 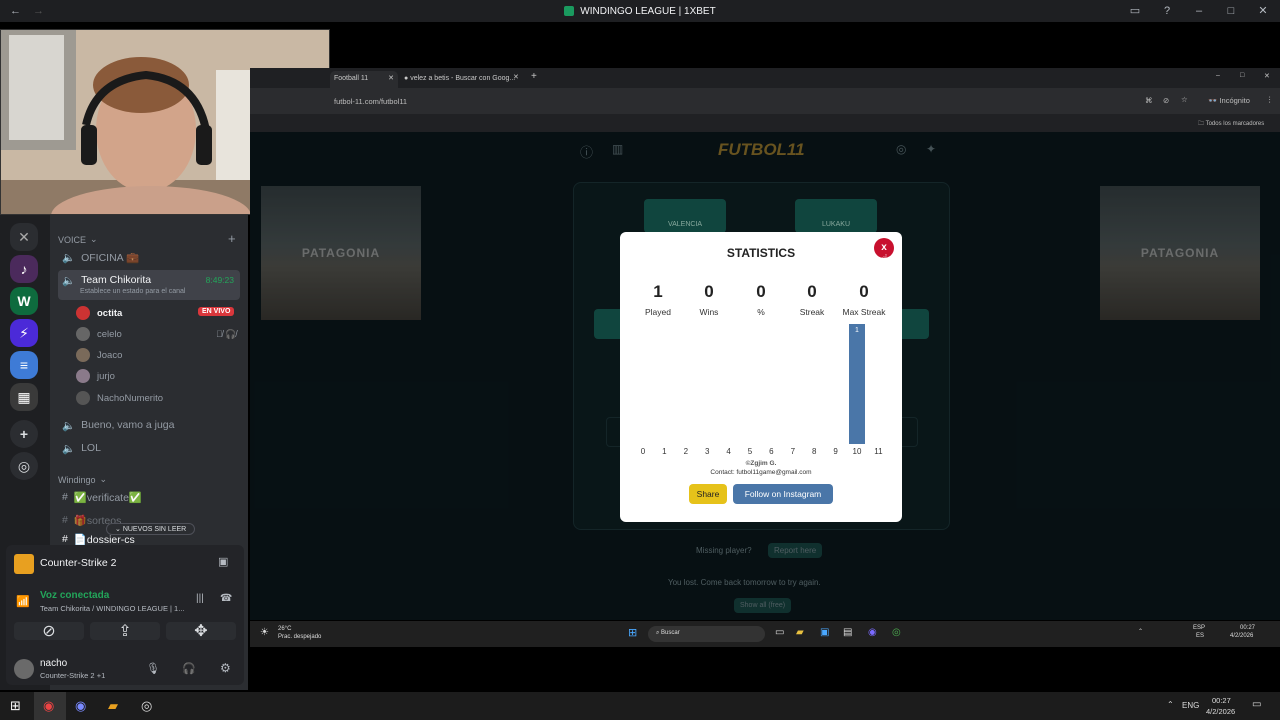 What do you see at coordinates (835, 451) in the screenshot?
I see `x-tick-label: 9` at bounding box center [835, 451].